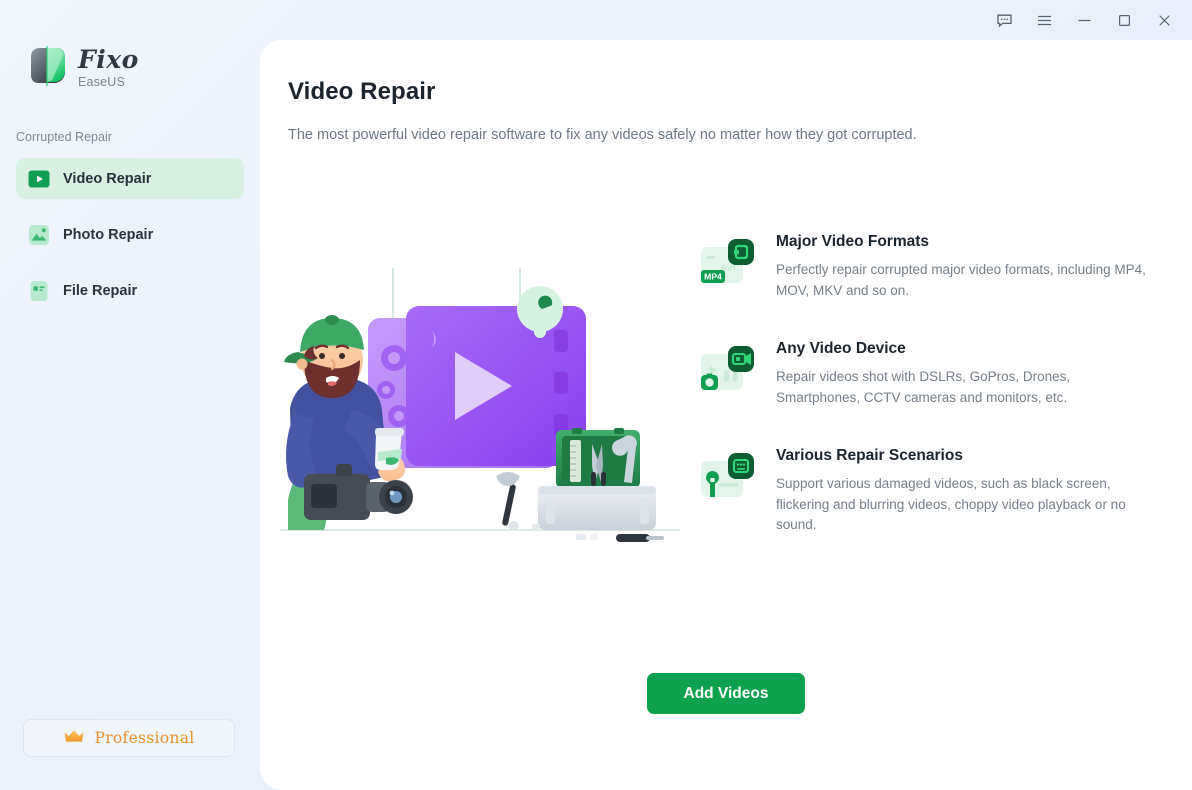  What do you see at coordinates (108, 234) in the screenshot?
I see `sidebar-item-label: Photo Repair` at bounding box center [108, 234].